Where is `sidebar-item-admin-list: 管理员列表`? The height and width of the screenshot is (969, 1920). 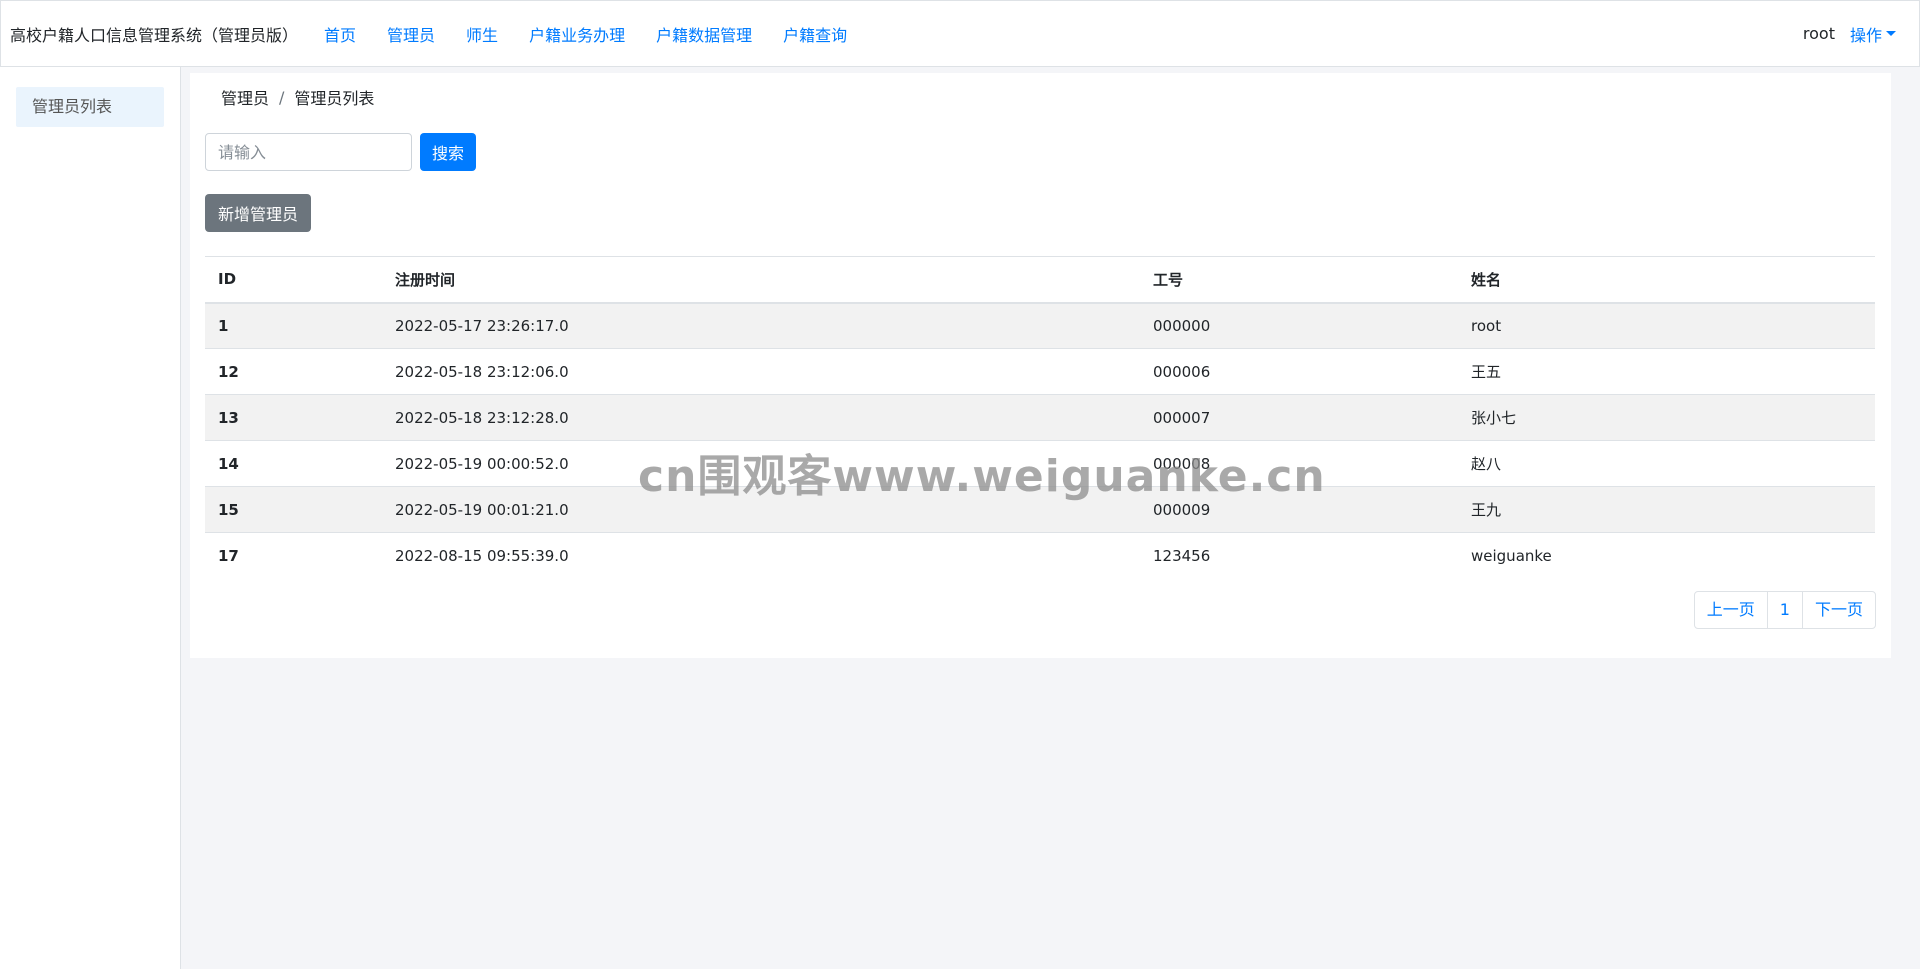
sidebar-item-admin-list: 管理员列表 is located at coordinates (90, 107).